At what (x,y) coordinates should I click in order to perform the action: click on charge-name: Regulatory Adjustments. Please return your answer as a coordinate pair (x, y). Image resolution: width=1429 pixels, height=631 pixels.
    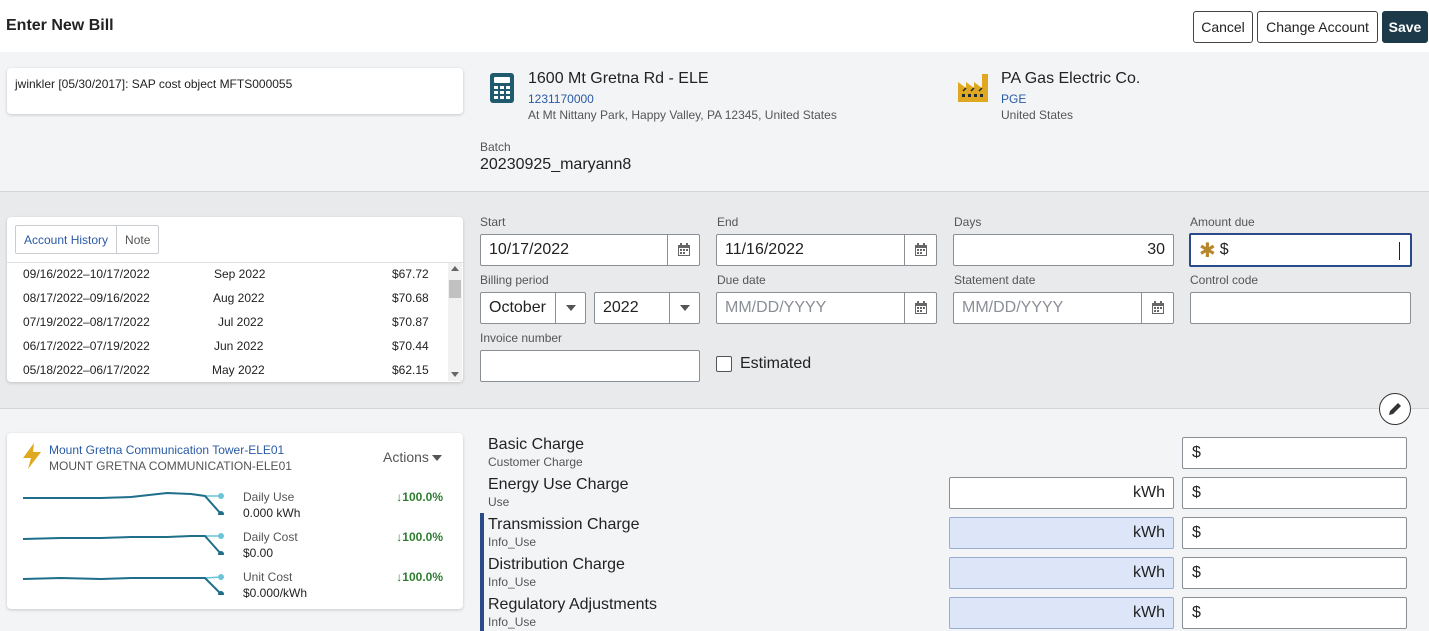
    Looking at the image, I should click on (572, 604).